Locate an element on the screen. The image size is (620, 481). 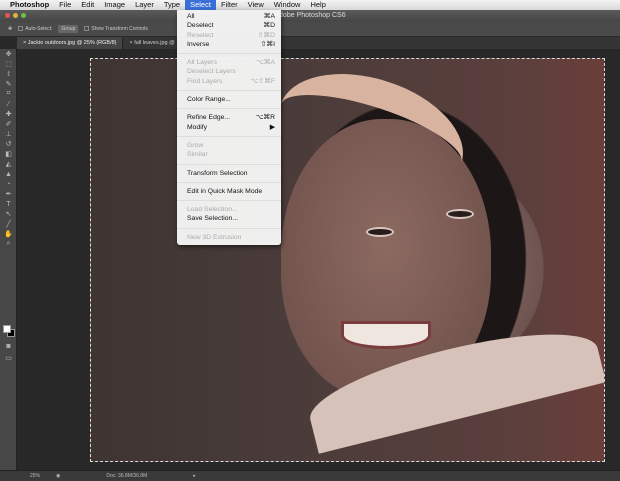
hand-tool-icon: ✋ is located at coordinates (8, 234).